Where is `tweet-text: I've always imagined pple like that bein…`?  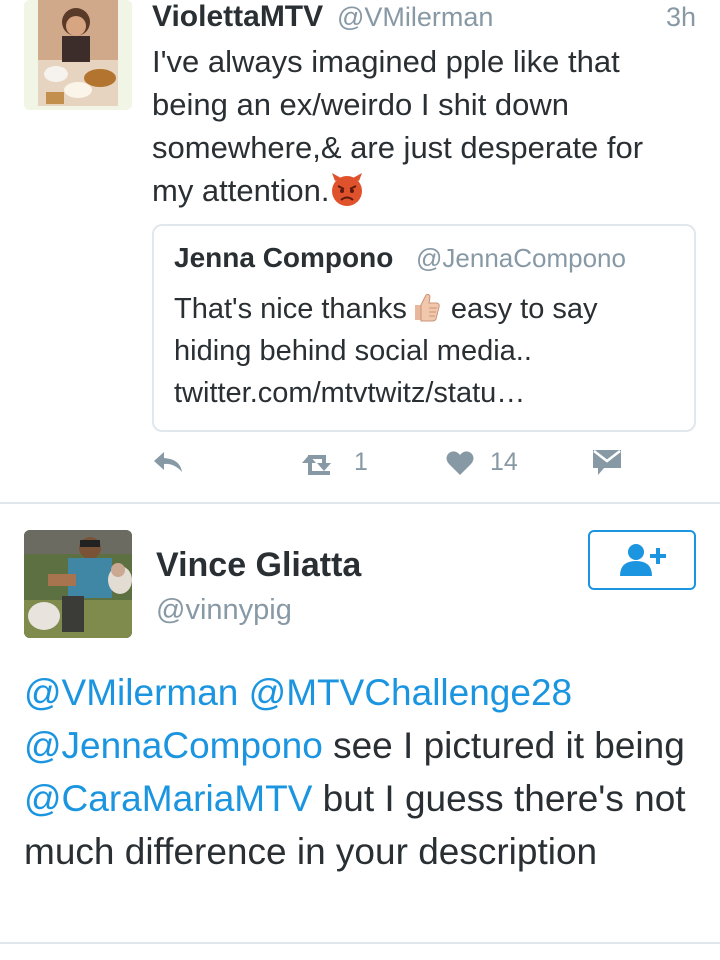
tweet-text: I've always imagined pple like that bein… is located at coordinates (422, 126).